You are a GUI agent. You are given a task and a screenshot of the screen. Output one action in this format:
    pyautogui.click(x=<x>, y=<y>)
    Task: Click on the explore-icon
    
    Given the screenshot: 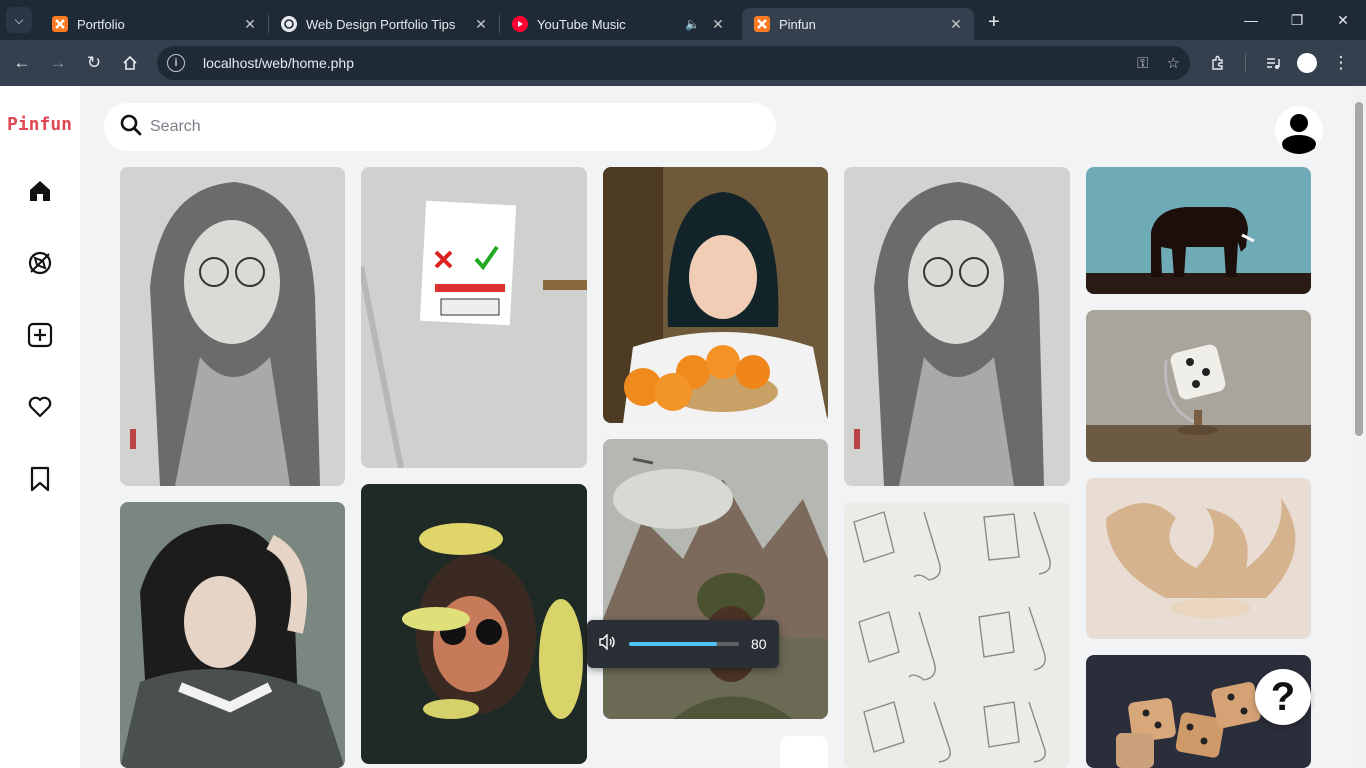 What is the action you would take?
    pyautogui.click(x=40, y=263)
    